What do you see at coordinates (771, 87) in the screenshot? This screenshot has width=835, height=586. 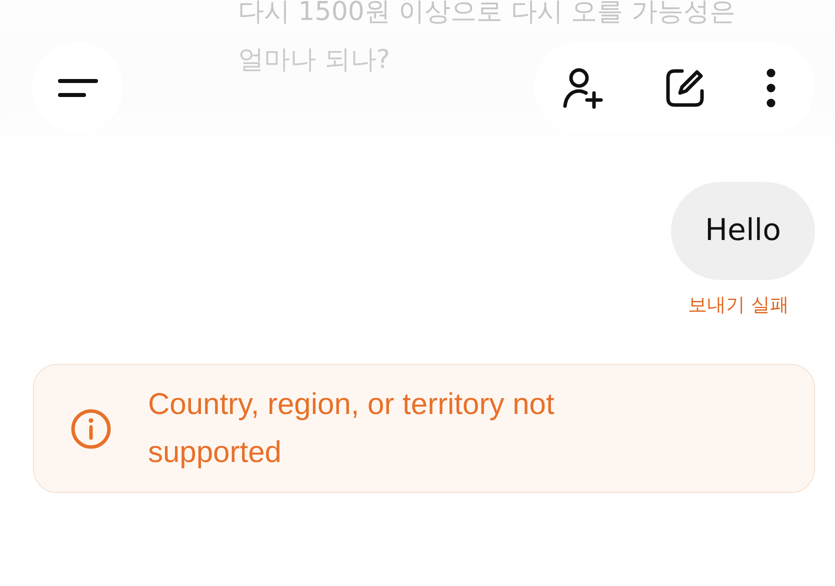 I see `more-options-icon` at bounding box center [771, 87].